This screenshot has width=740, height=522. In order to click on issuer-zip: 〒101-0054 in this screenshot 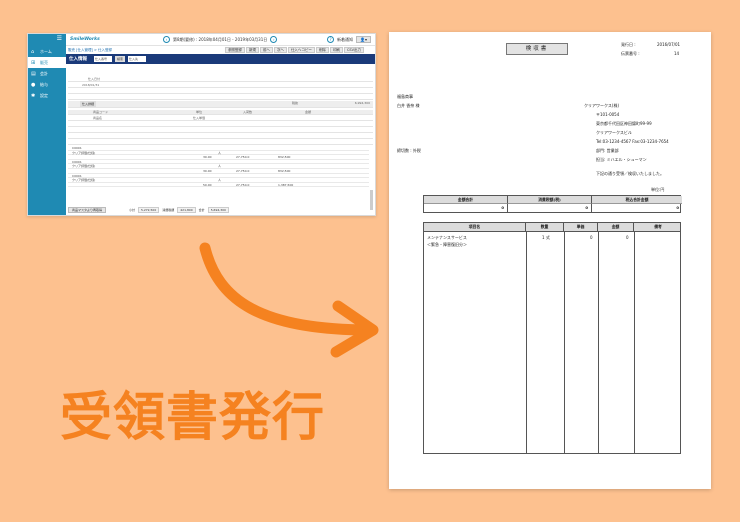, I will do `click(608, 114)`.